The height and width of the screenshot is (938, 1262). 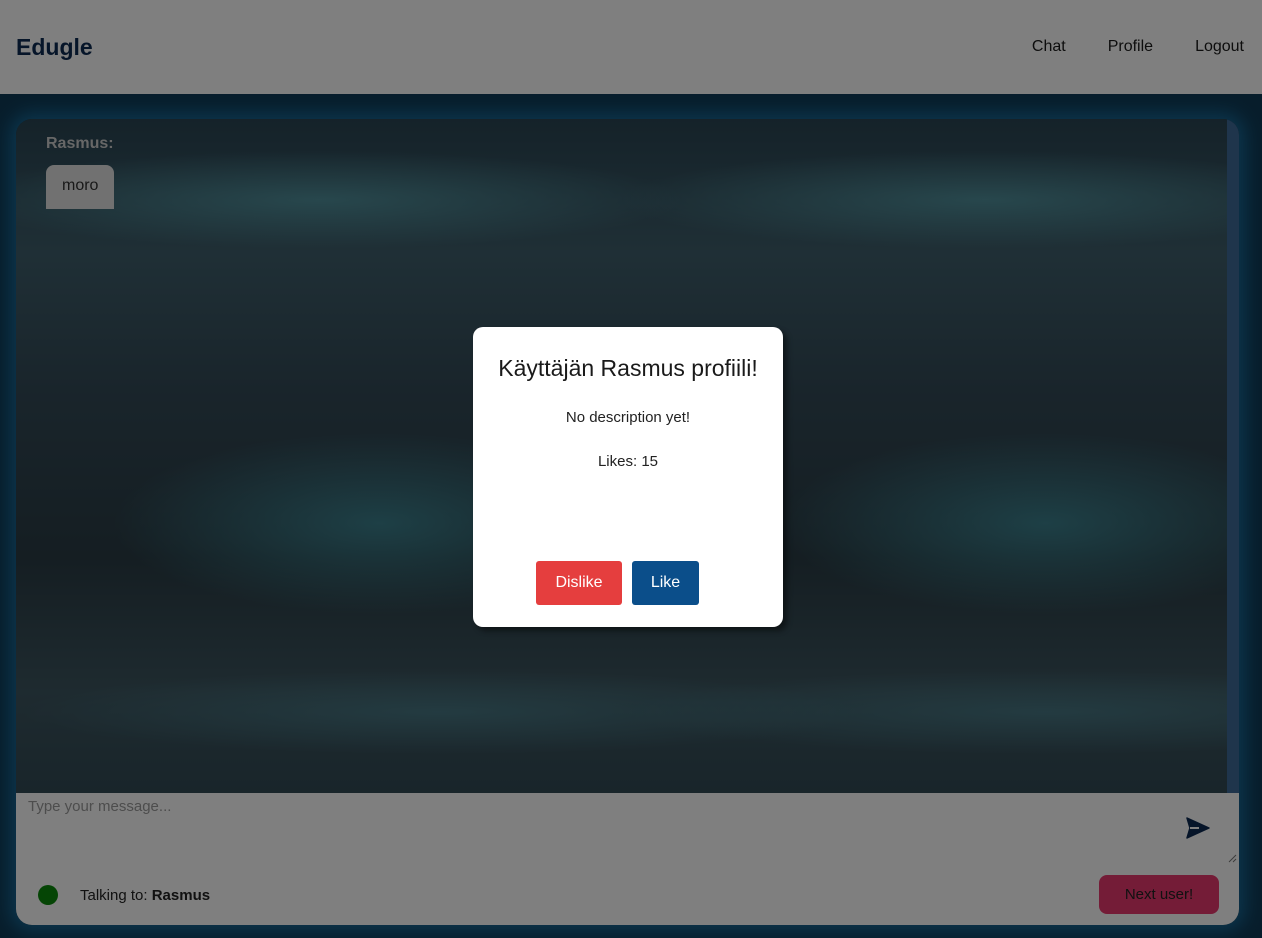 I want to click on profile-likes: Likes: 15, so click(x=628, y=461).